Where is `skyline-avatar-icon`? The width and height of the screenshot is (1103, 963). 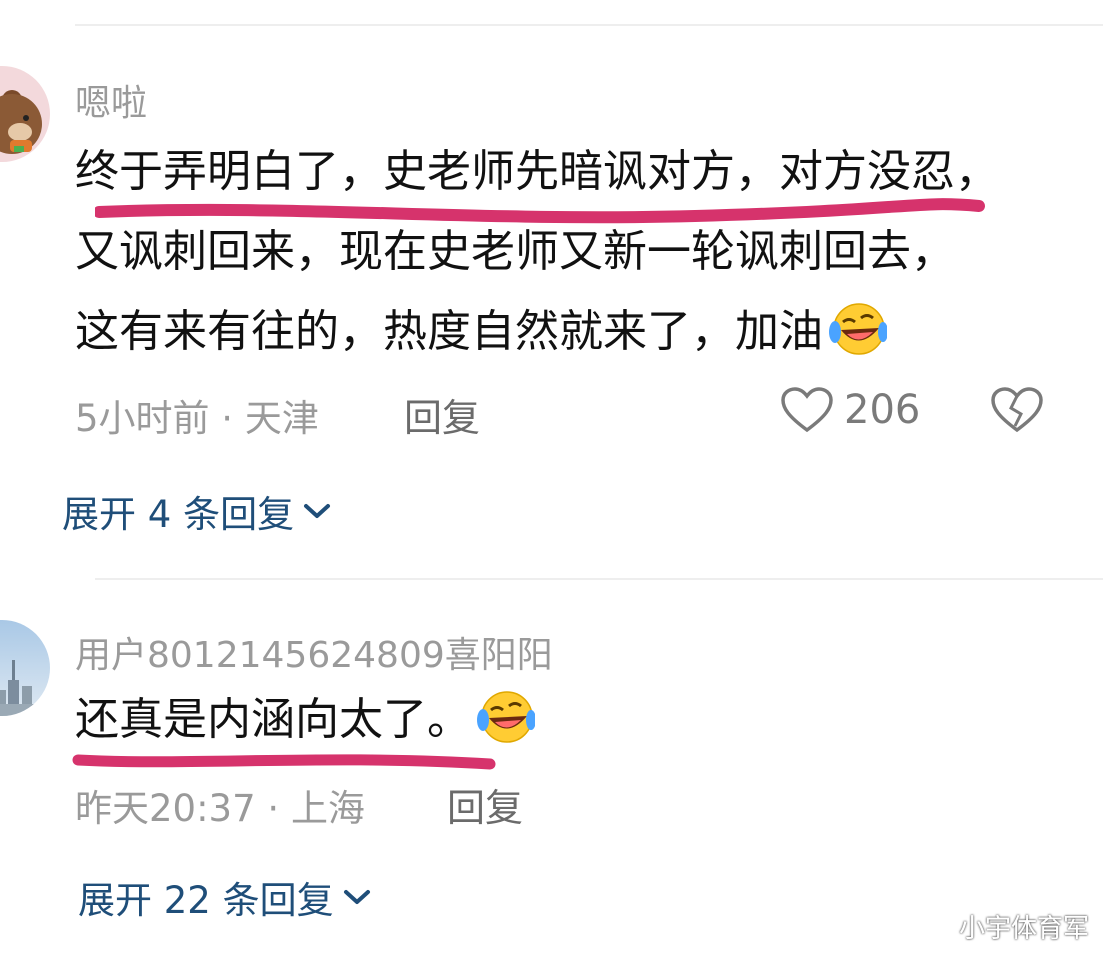 skyline-avatar-icon is located at coordinates (25, 668).